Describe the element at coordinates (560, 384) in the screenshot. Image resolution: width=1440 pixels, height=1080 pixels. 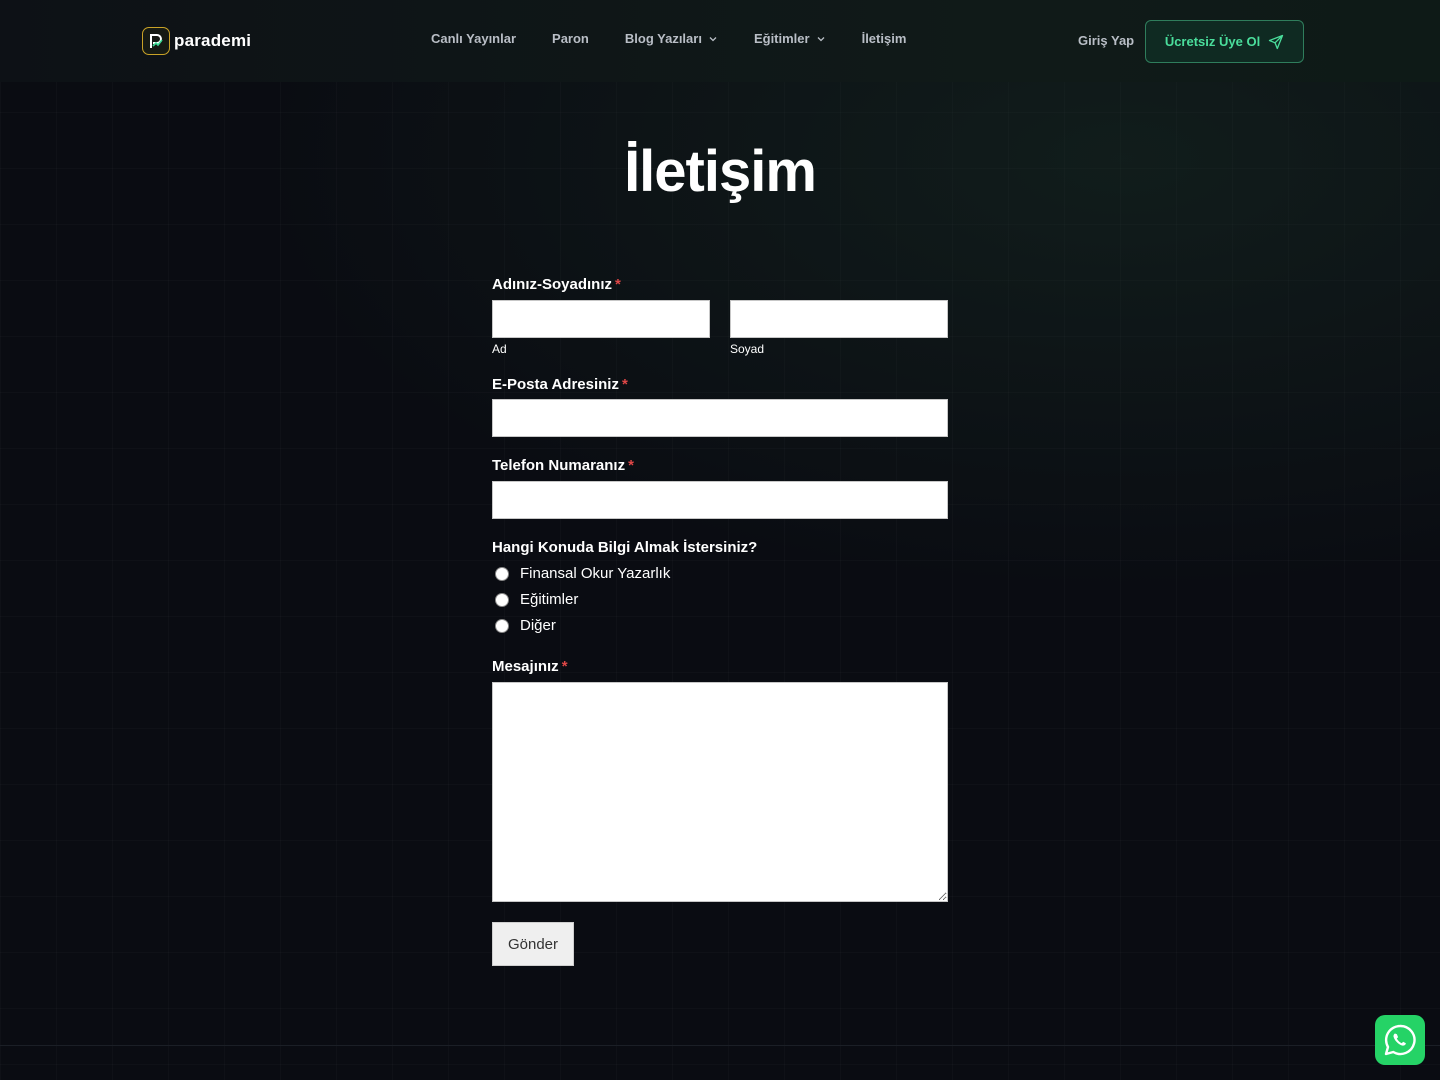
I see `email-label: E-Posta Adresiniz *` at that location.